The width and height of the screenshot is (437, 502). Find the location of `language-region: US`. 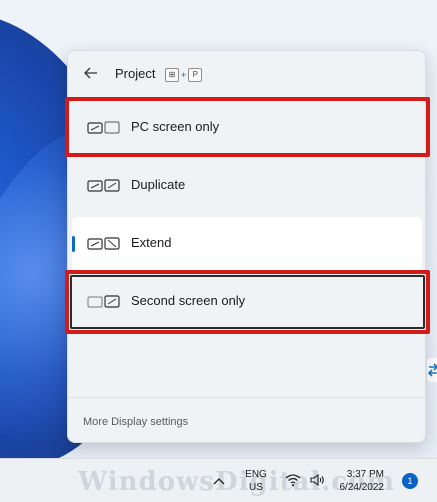

language-region: US is located at coordinates (256, 487).